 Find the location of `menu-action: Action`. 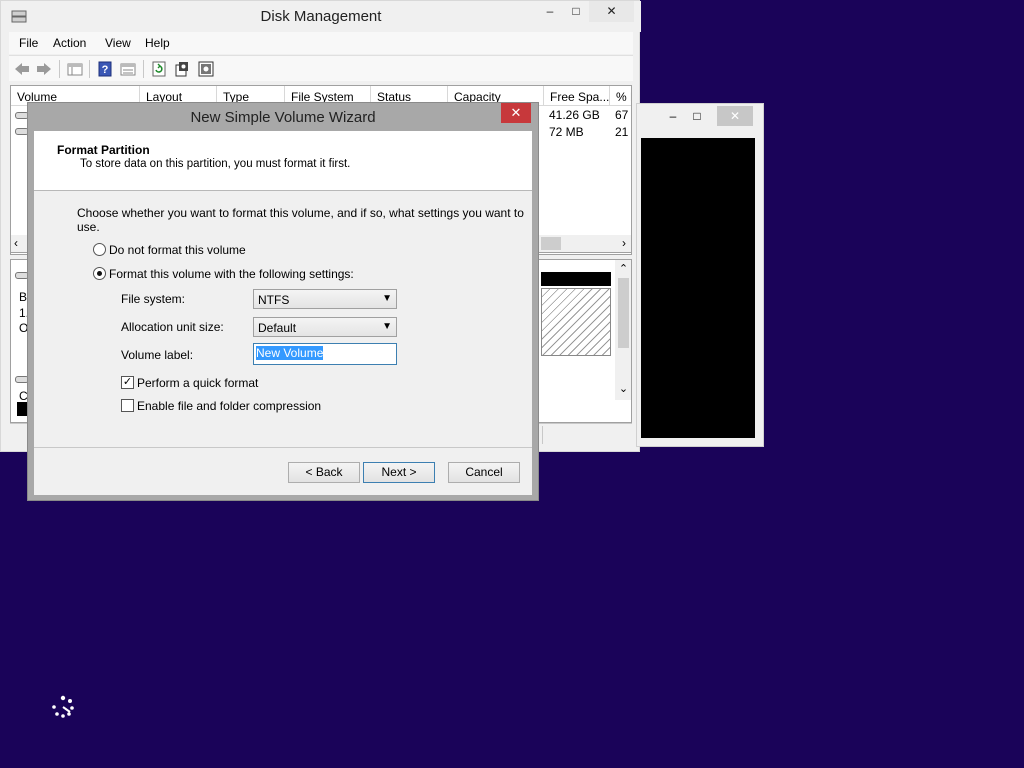

menu-action: Action is located at coordinates (69, 43).